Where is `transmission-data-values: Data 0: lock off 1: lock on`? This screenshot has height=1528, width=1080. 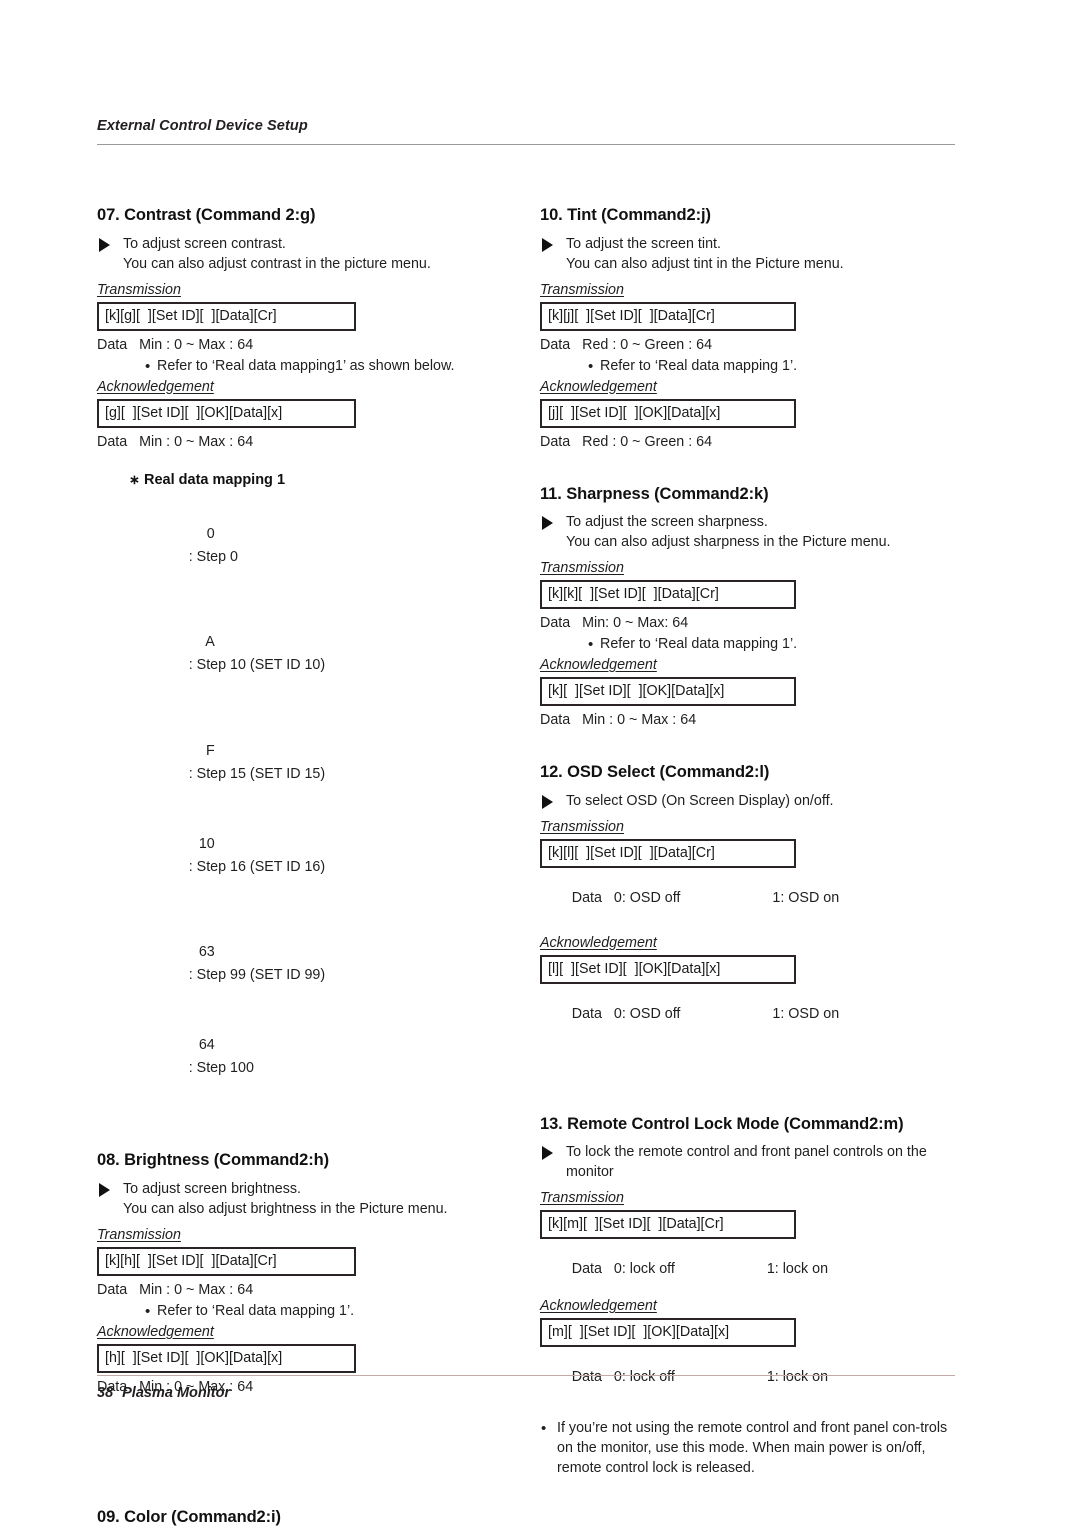 transmission-data-values: Data 0: lock off 1: lock on is located at coordinates (755, 1269).